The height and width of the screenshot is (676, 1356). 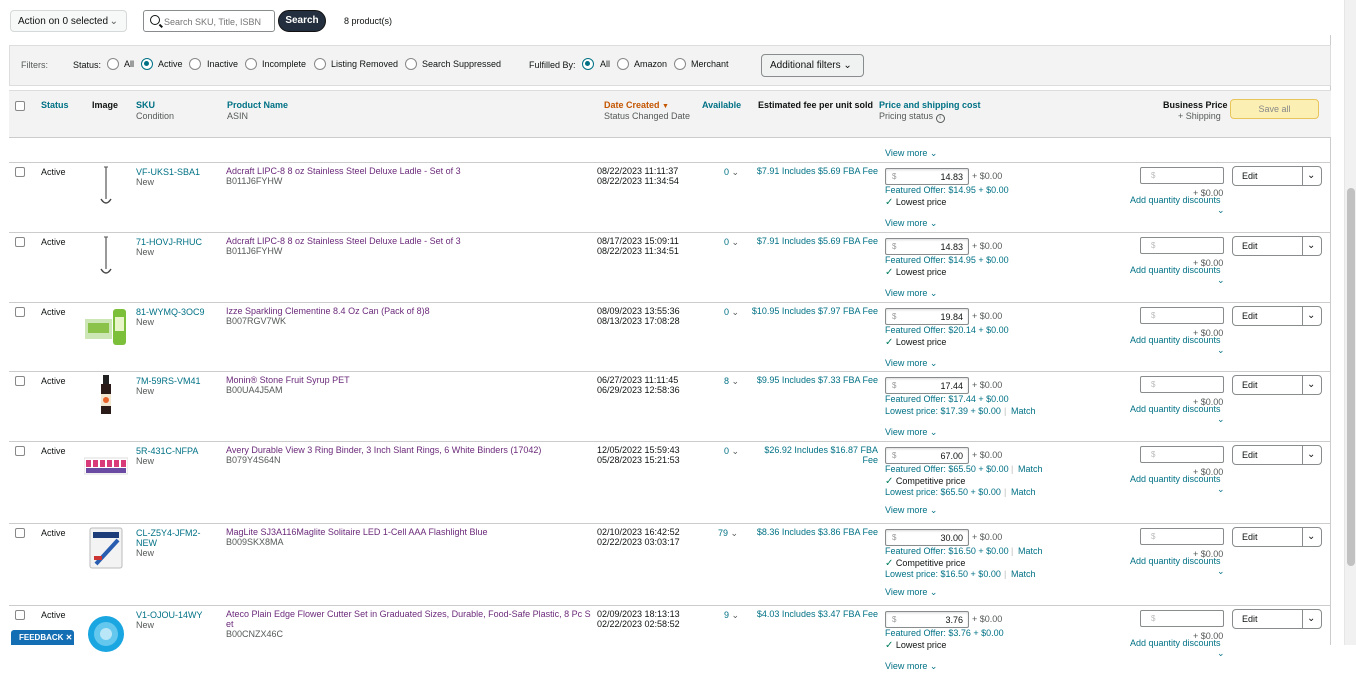 What do you see at coordinates (167, 451) in the screenshot?
I see `sku-link: 5R-431C-NFPA` at bounding box center [167, 451].